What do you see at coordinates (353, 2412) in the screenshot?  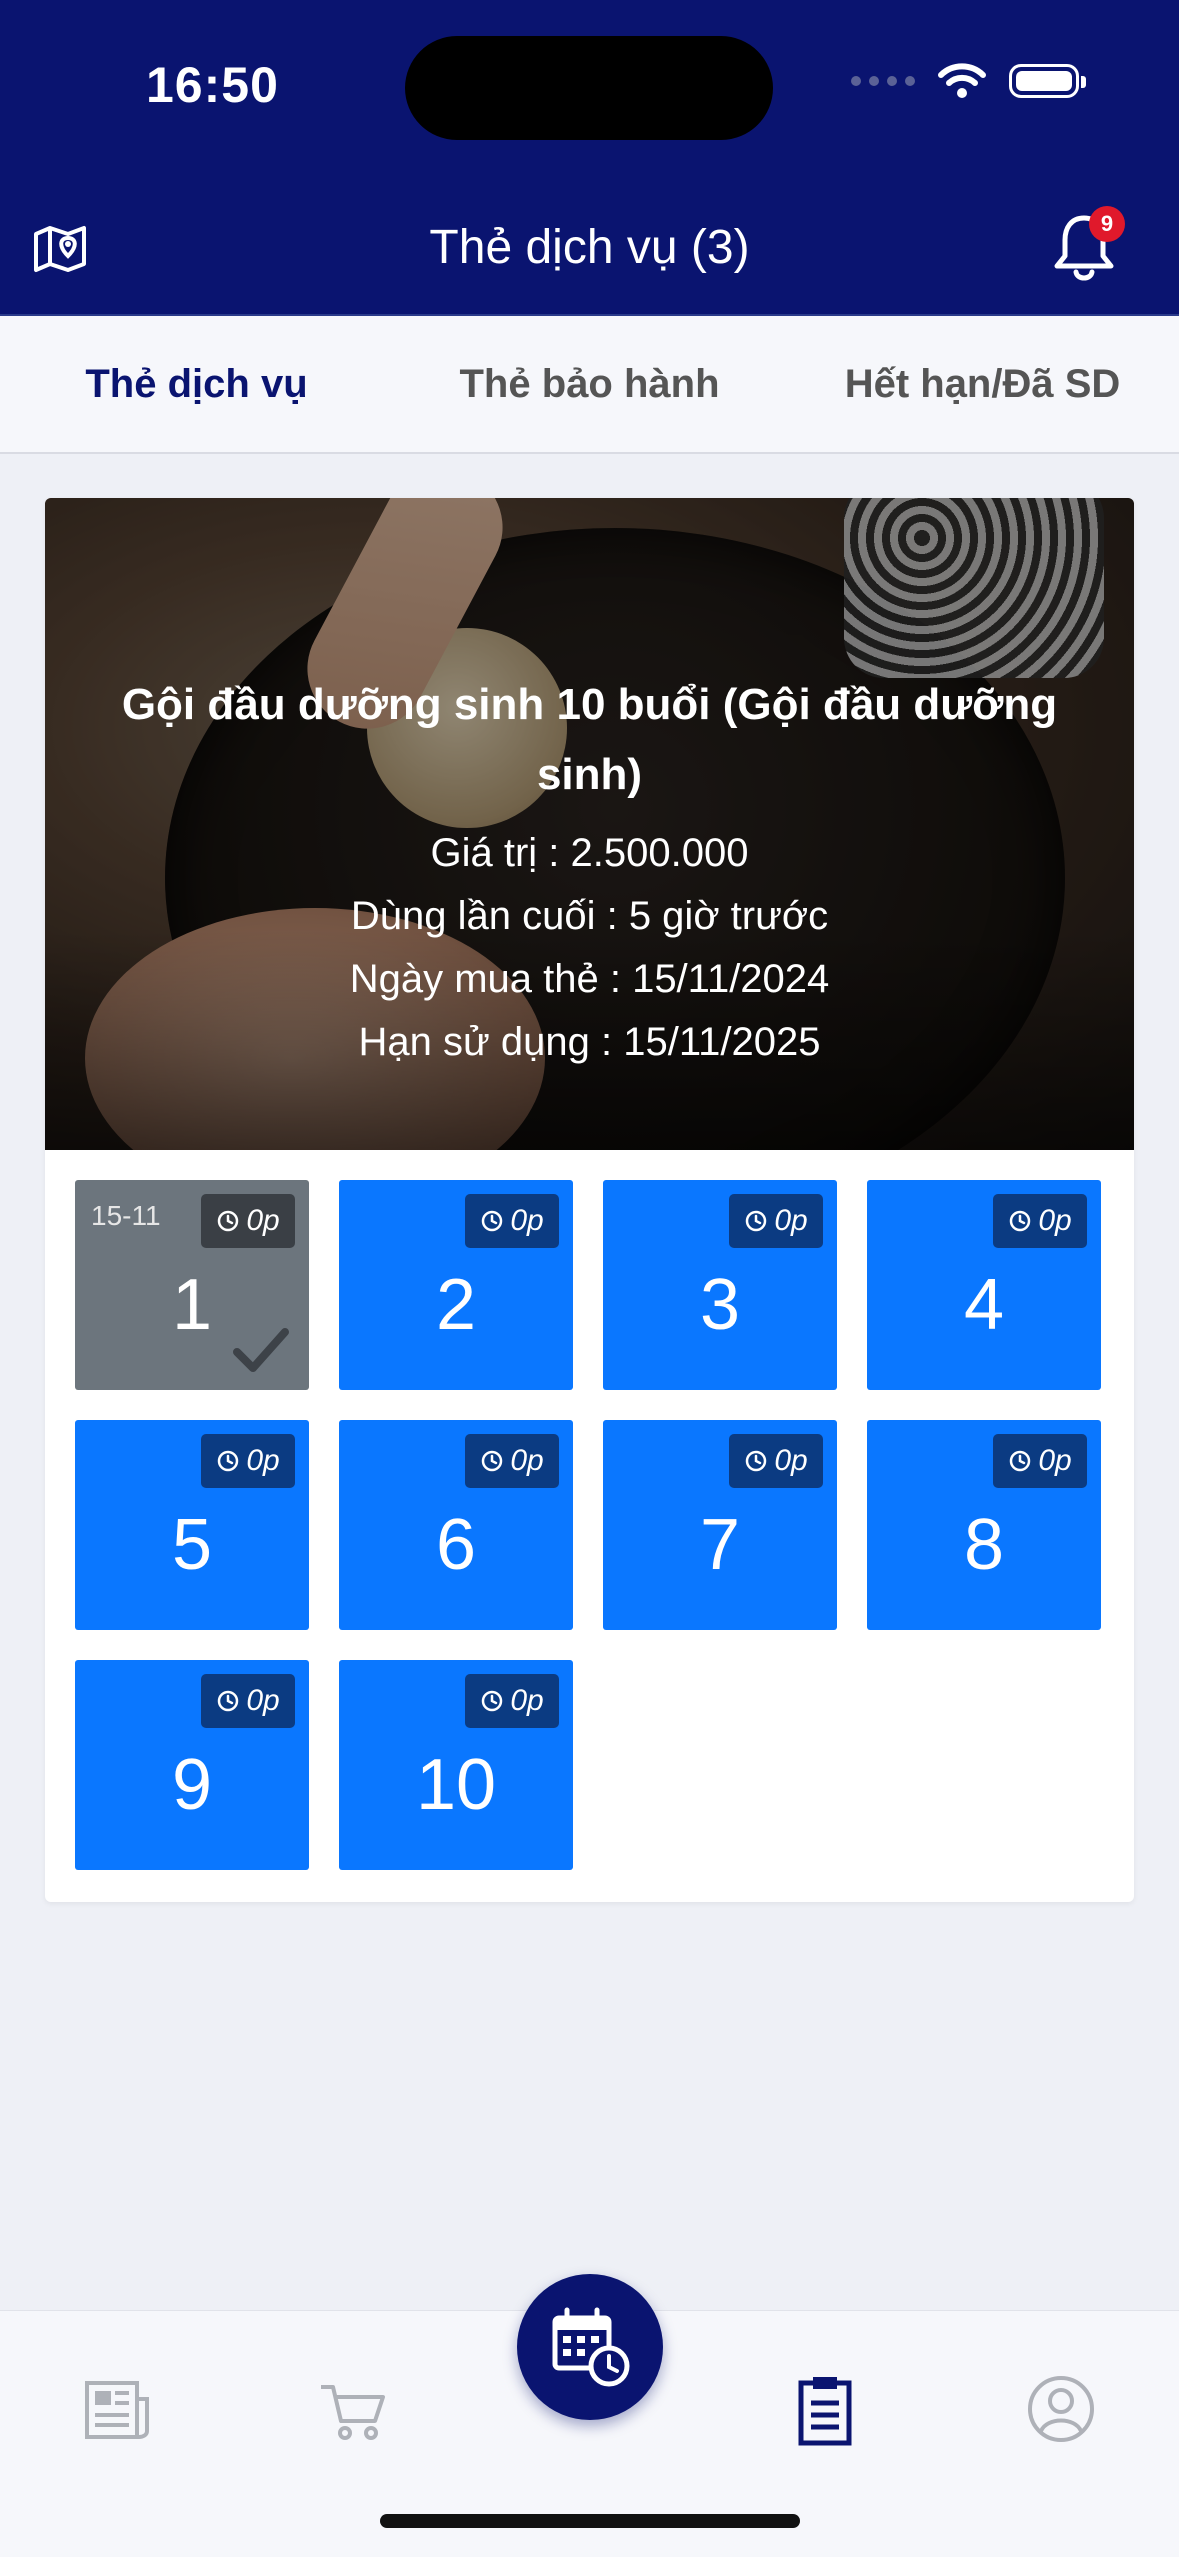 I see `cart-icon` at bounding box center [353, 2412].